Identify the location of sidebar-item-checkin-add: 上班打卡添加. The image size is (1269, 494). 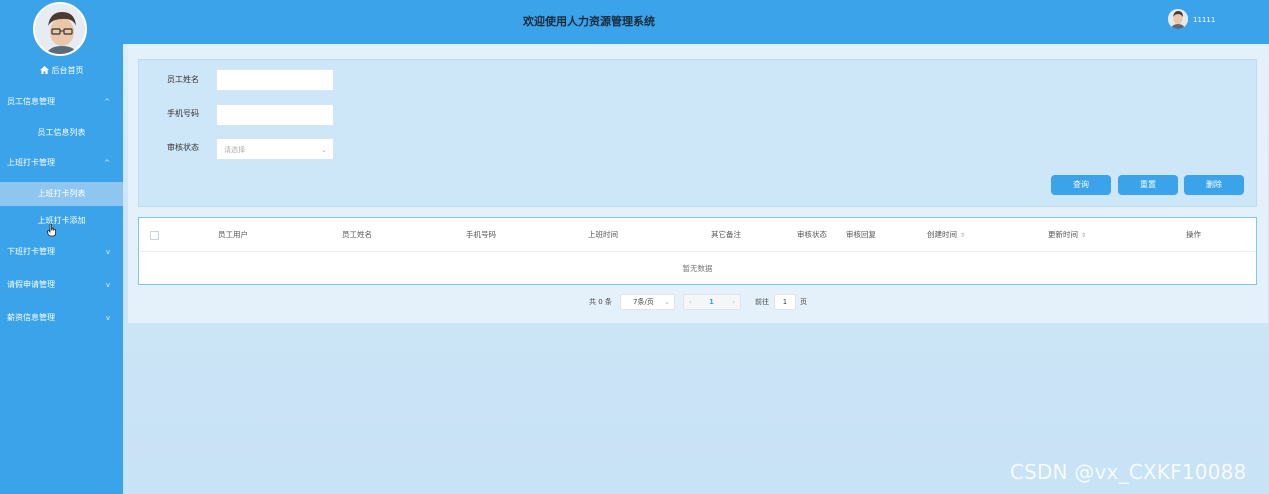
(61, 221).